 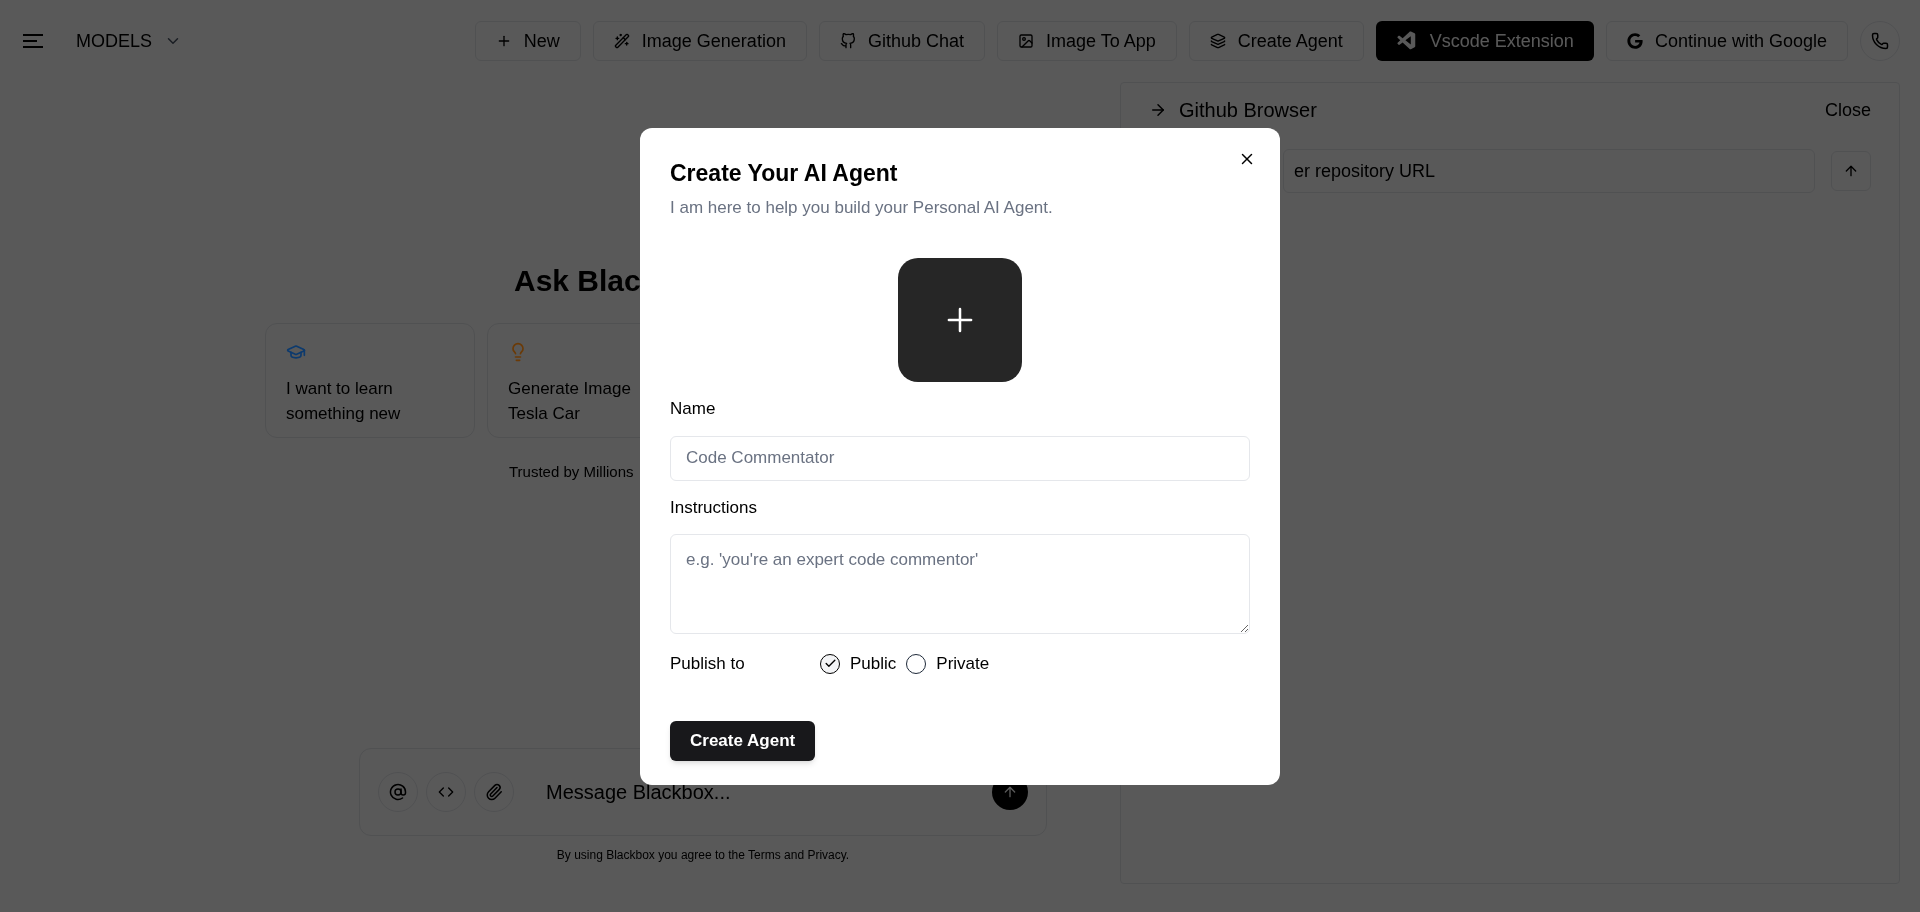 What do you see at coordinates (1484, 41) in the screenshot?
I see `toolbar-button: Vscode Extension` at bounding box center [1484, 41].